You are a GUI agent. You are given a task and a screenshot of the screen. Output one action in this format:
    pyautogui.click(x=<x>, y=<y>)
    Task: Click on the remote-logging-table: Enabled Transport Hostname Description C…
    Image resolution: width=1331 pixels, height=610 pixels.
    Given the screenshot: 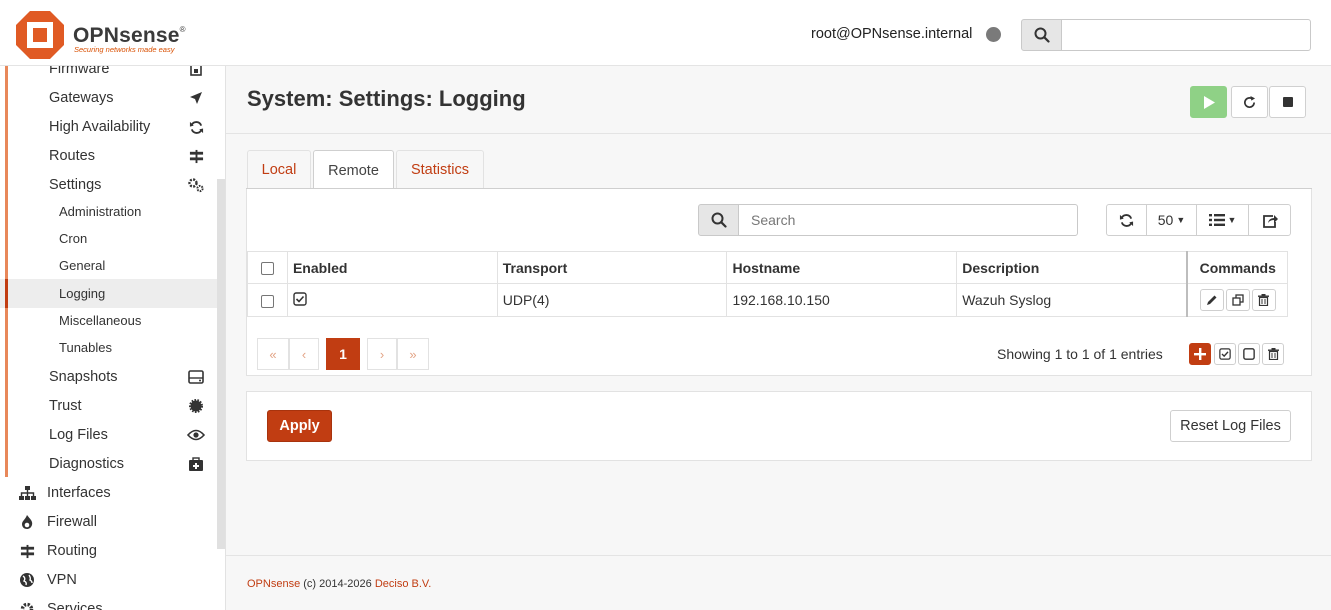 What is the action you would take?
    pyautogui.click(x=768, y=284)
    